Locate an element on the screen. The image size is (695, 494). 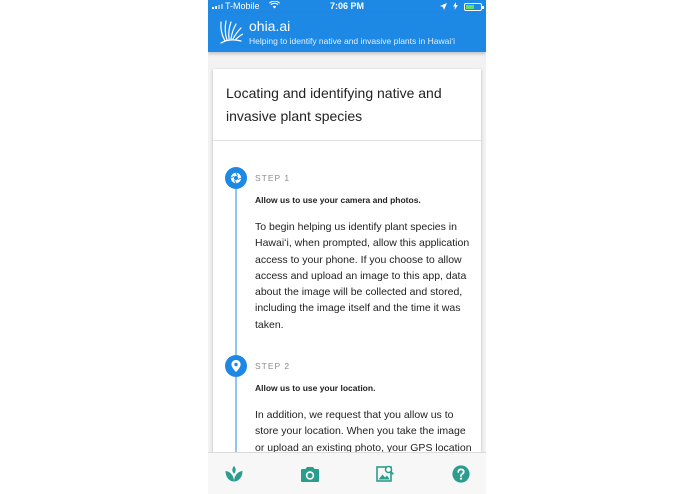
app-title: ohia.ai is located at coordinates (270, 26).